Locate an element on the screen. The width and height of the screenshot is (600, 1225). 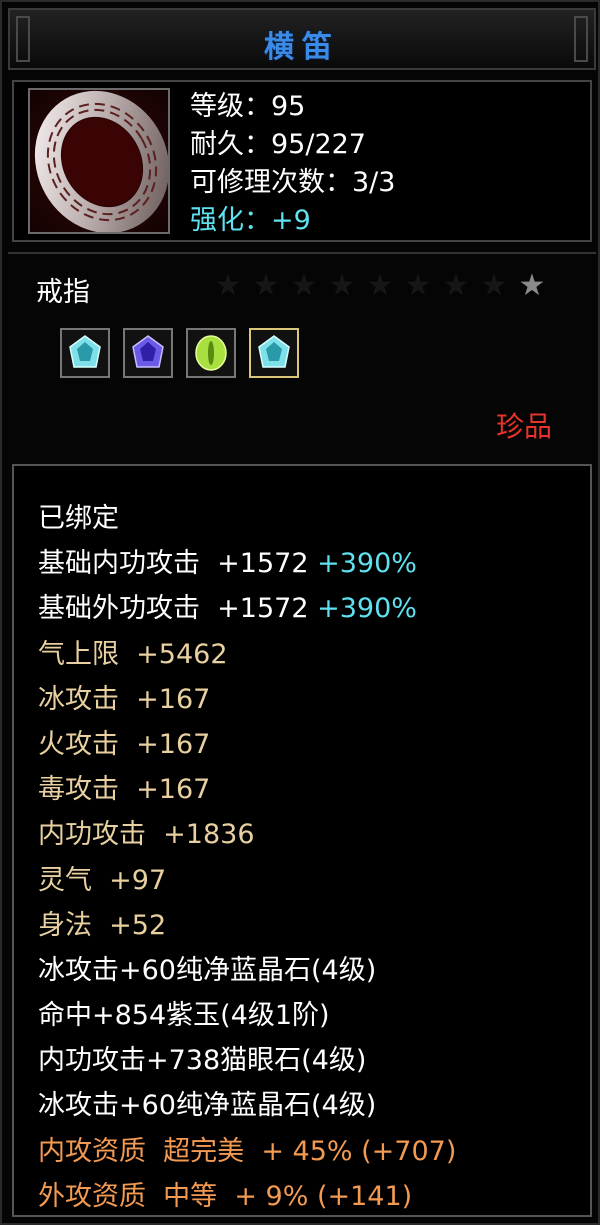
repair-count-text: 可修理次数：3/3 is located at coordinates (293, 182).